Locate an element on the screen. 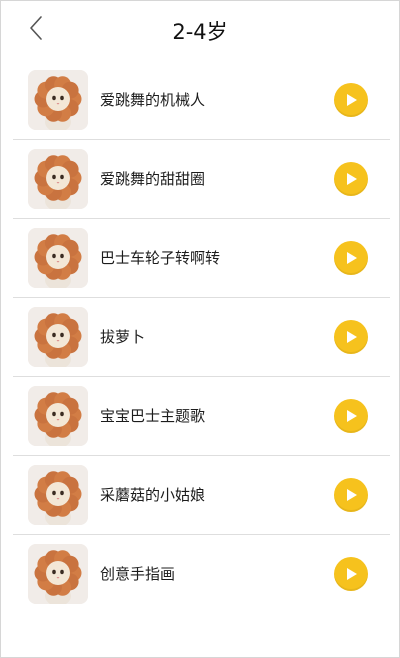 This screenshot has height=658, width=400. song-title: 爱跳舞的机械人 is located at coordinates (153, 100).